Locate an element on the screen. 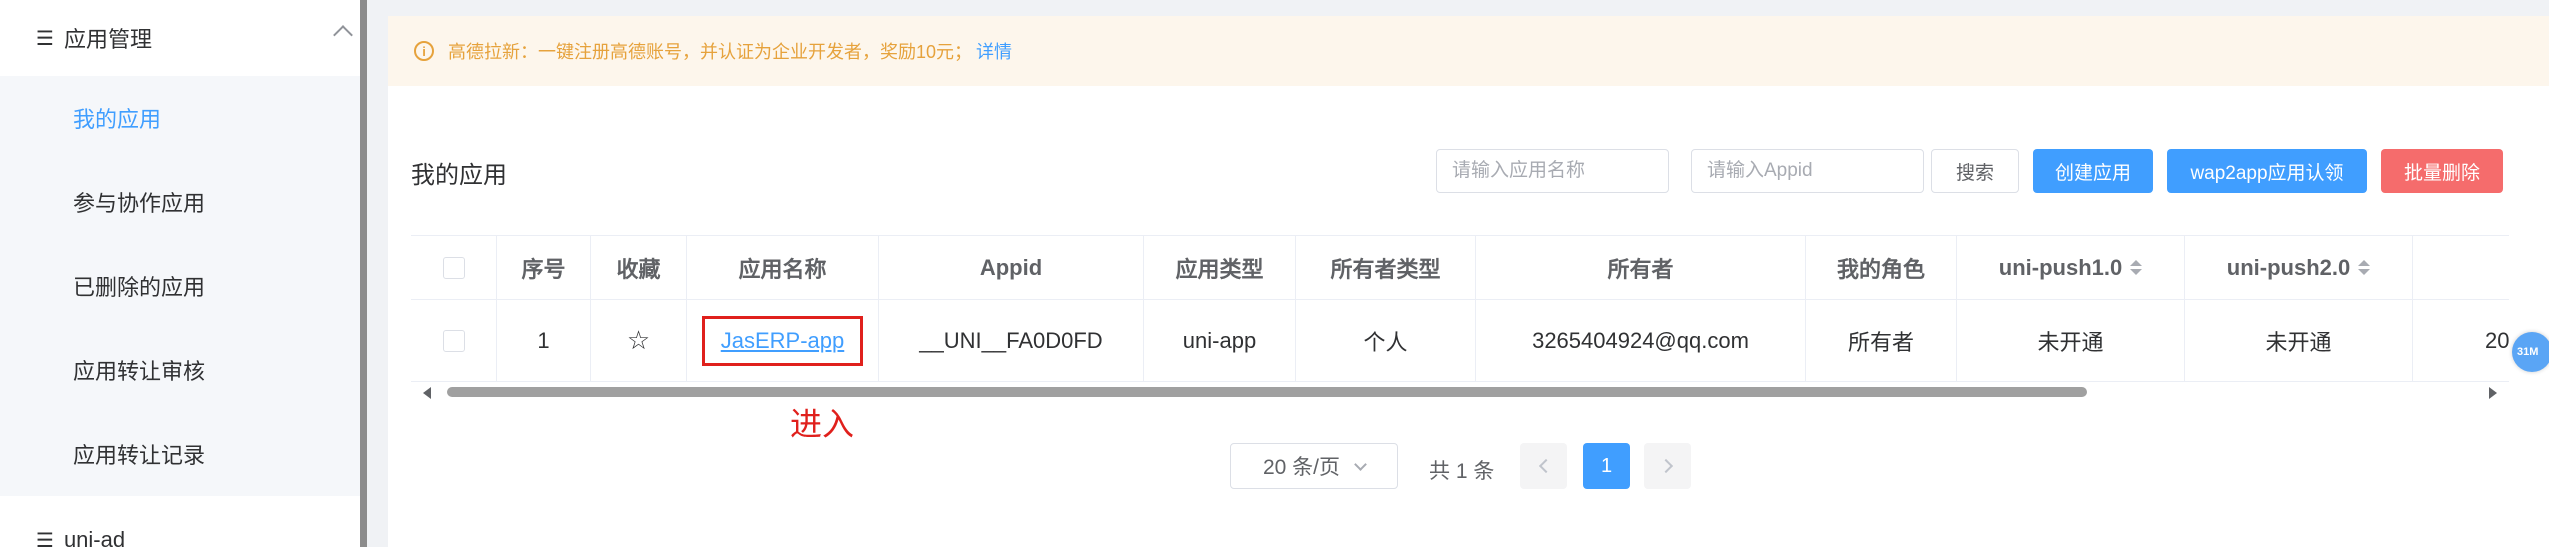 The image size is (2549, 547). page-title: 我的应用 is located at coordinates (459, 175).